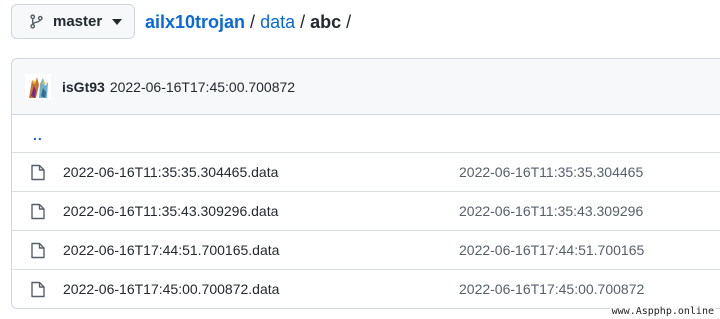 This screenshot has width=720, height=319. I want to click on branch-select-button: master, so click(73, 21).